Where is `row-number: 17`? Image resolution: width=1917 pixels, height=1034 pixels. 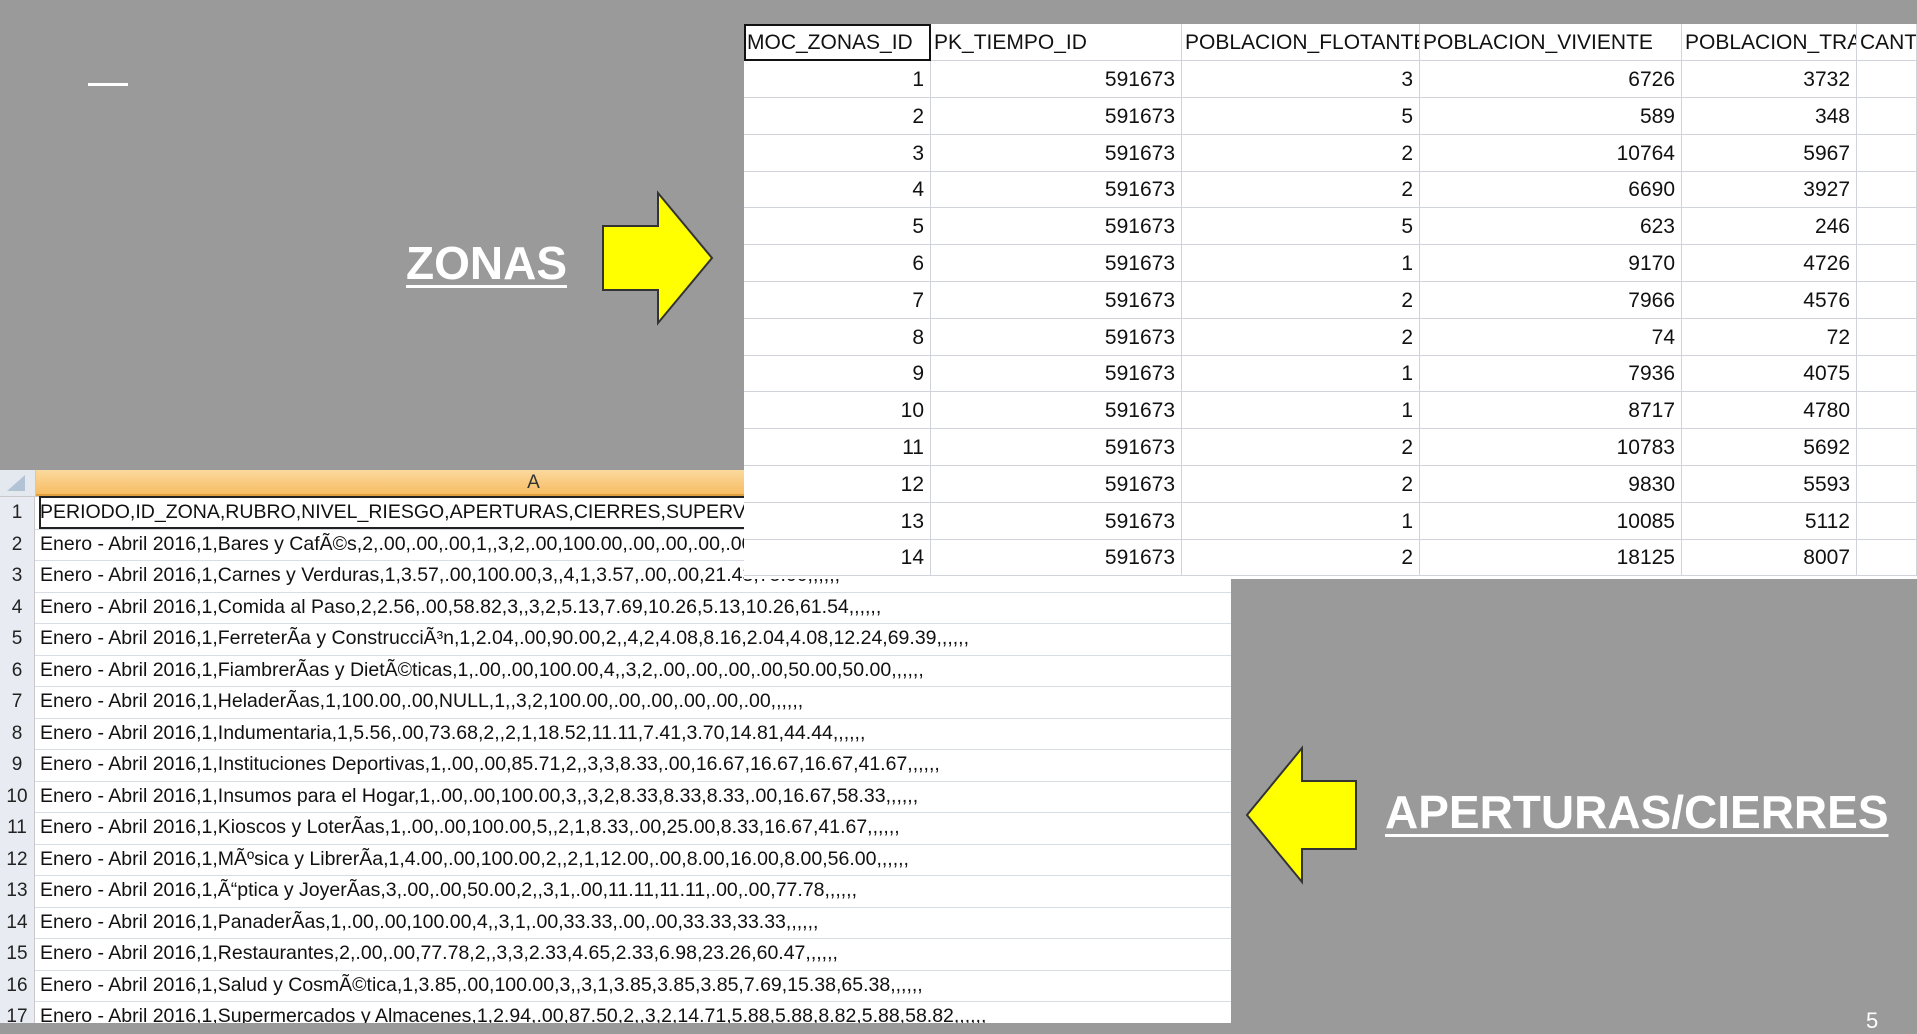
row-number: 17 is located at coordinates (17, 1012).